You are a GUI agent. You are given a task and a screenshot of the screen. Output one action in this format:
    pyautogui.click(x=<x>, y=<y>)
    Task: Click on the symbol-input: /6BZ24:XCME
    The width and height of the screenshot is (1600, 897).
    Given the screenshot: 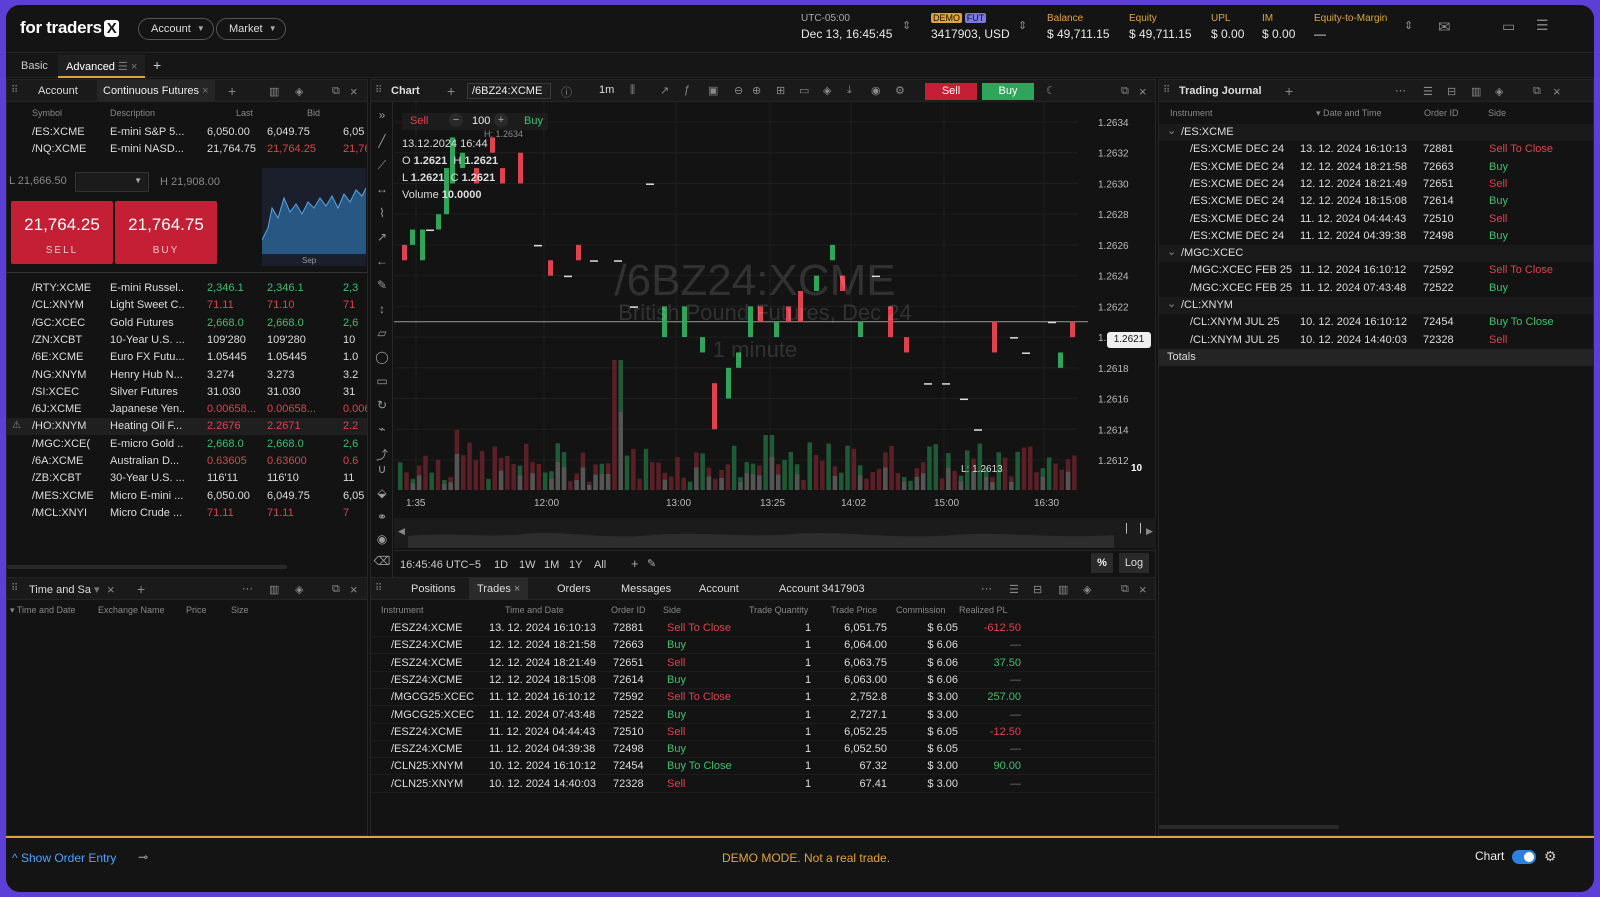 What is the action you would take?
    pyautogui.click(x=509, y=91)
    